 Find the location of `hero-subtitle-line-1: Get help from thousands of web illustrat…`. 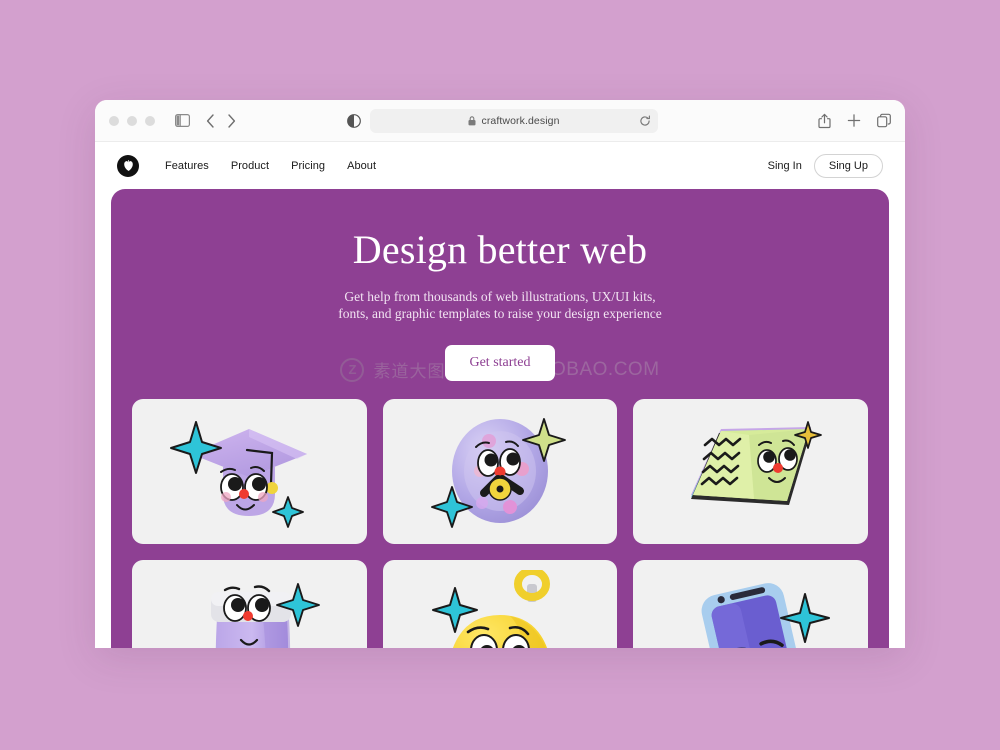

hero-subtitle-line-1: Get help from thousands of web illustrat… is located at coordinates (500, 296).